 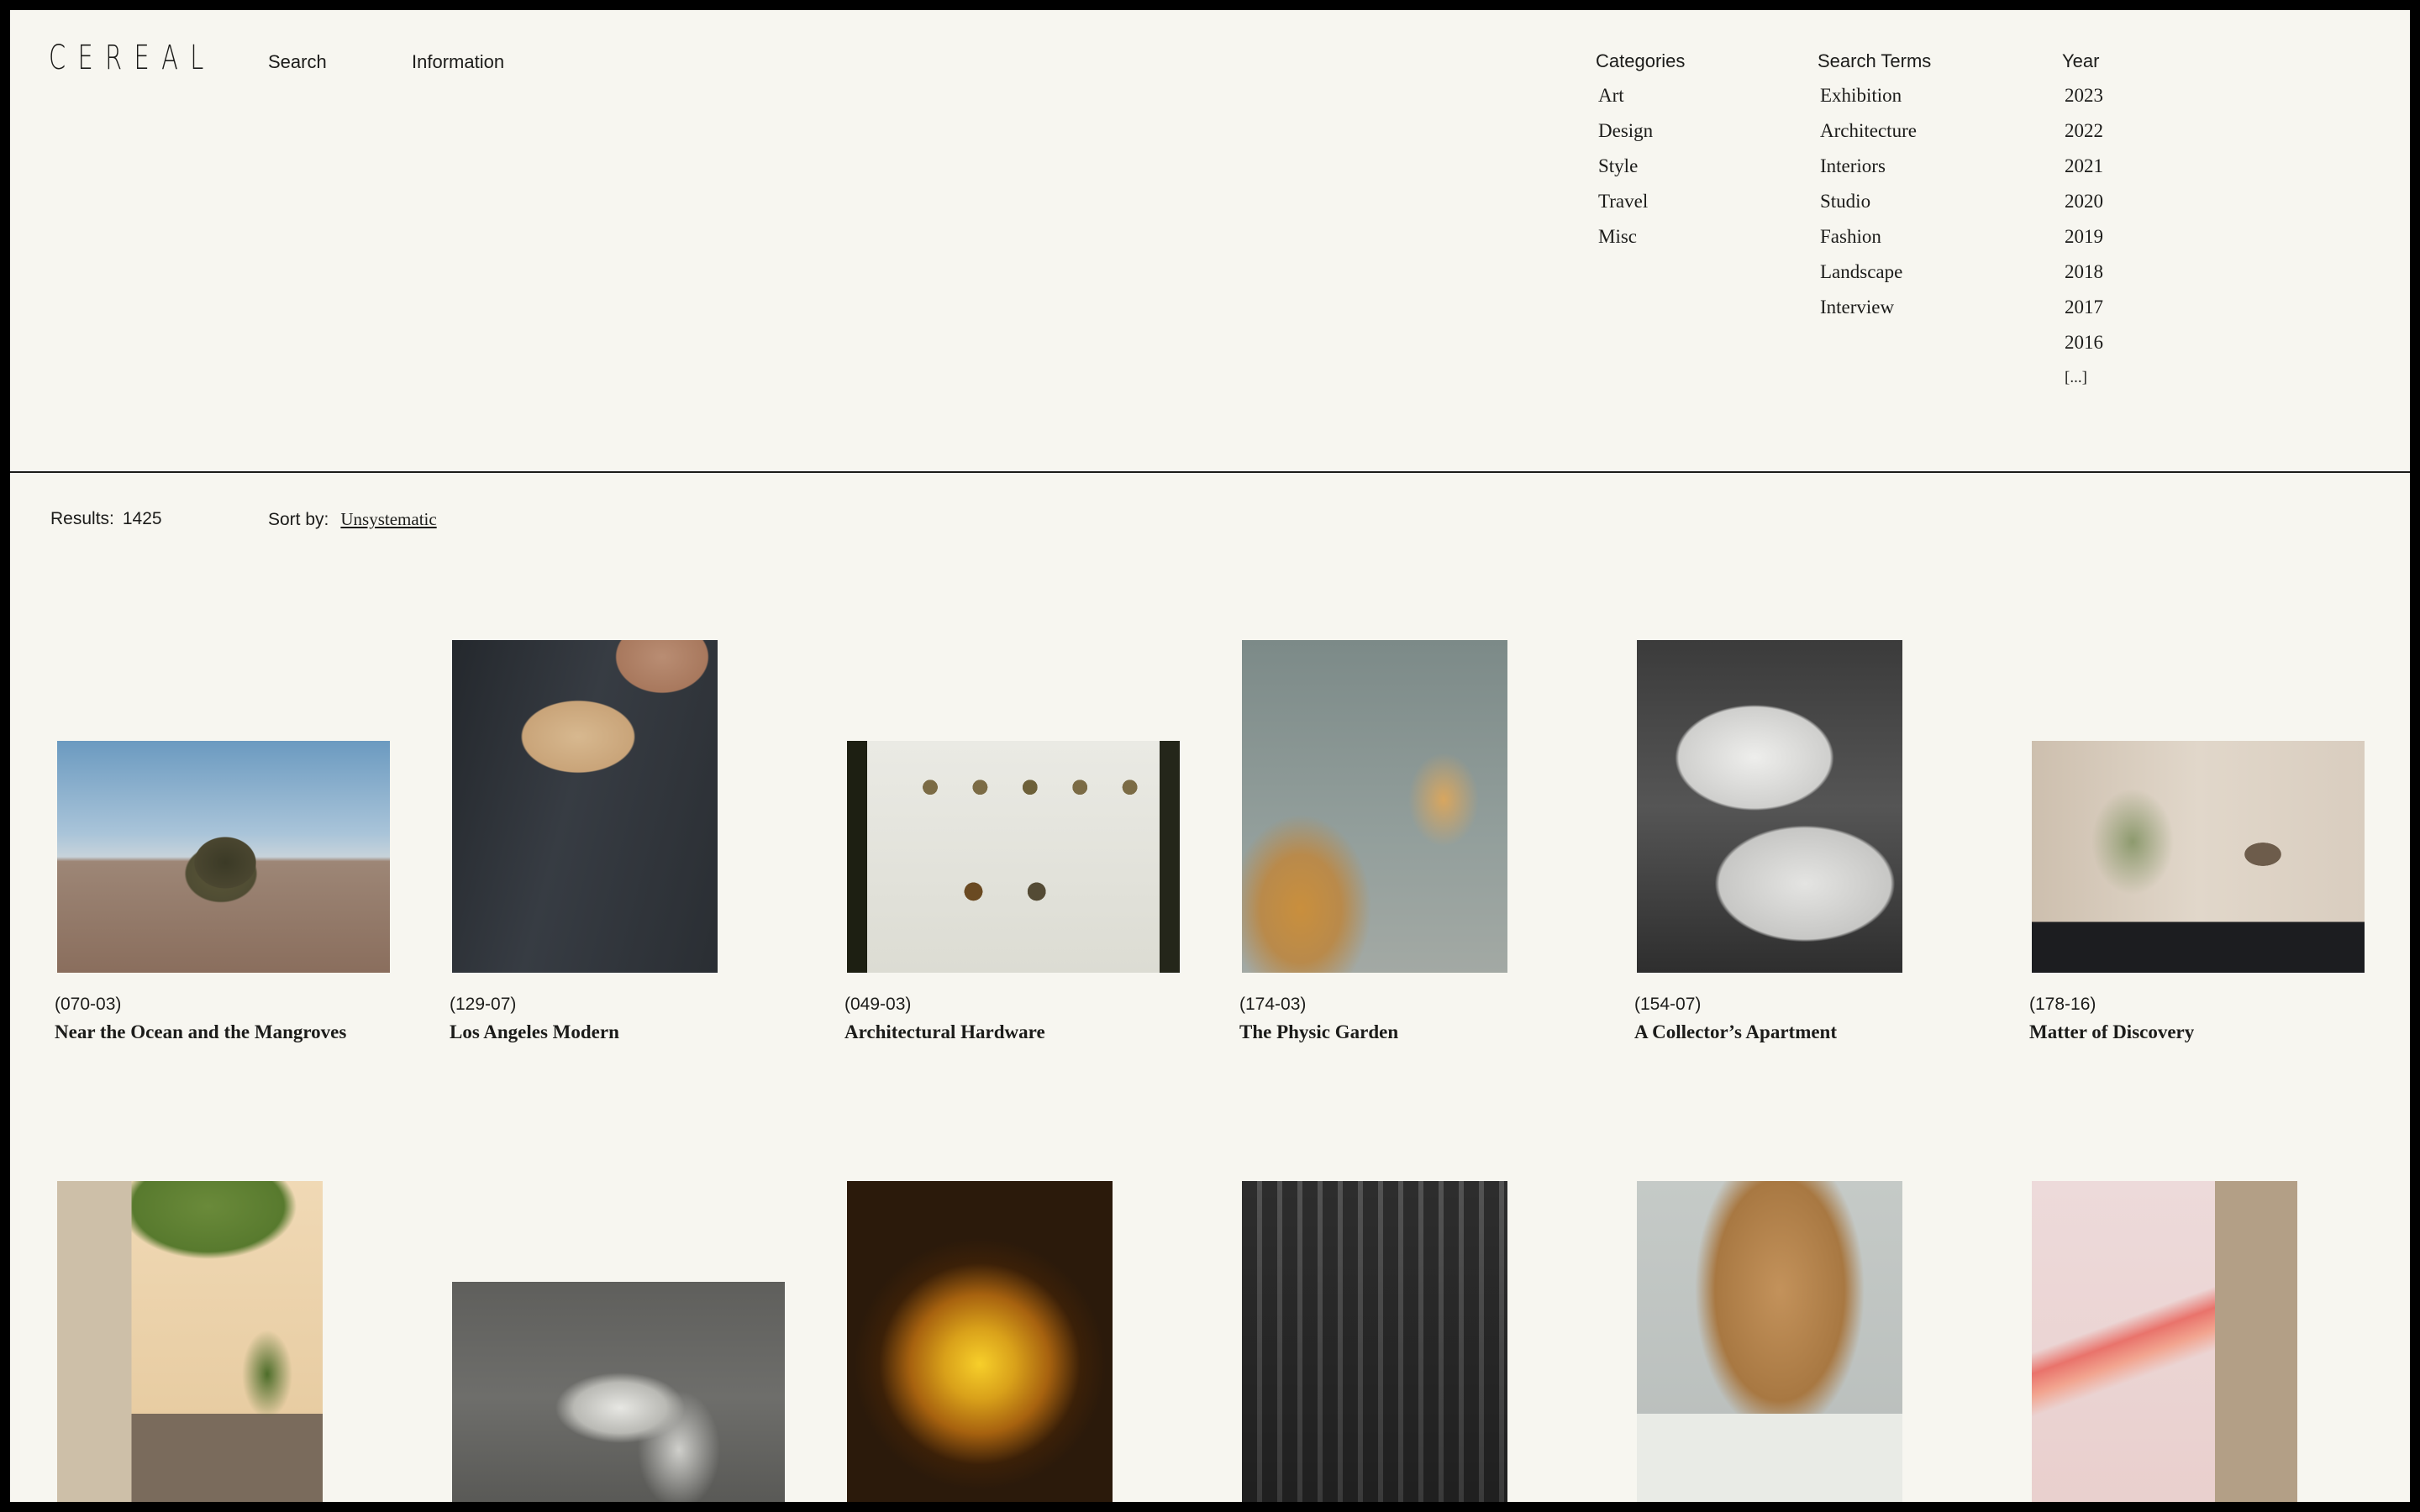 What do you see at coordinates (1375, 1341) in the screenshot?
I see `article-image-cafe` at bounding box center [1375, 1341].